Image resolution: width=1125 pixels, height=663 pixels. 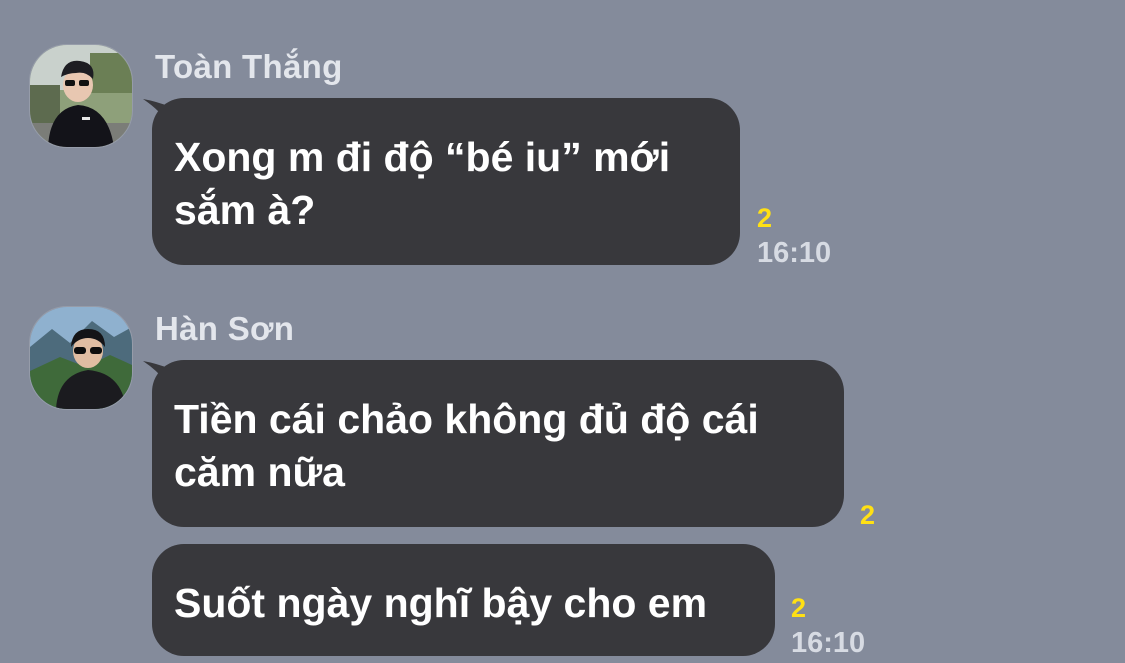 I want to click on message-bubble: Xong m đi độ “bé iu” mới sắm à?, so click(x=446, y=181).